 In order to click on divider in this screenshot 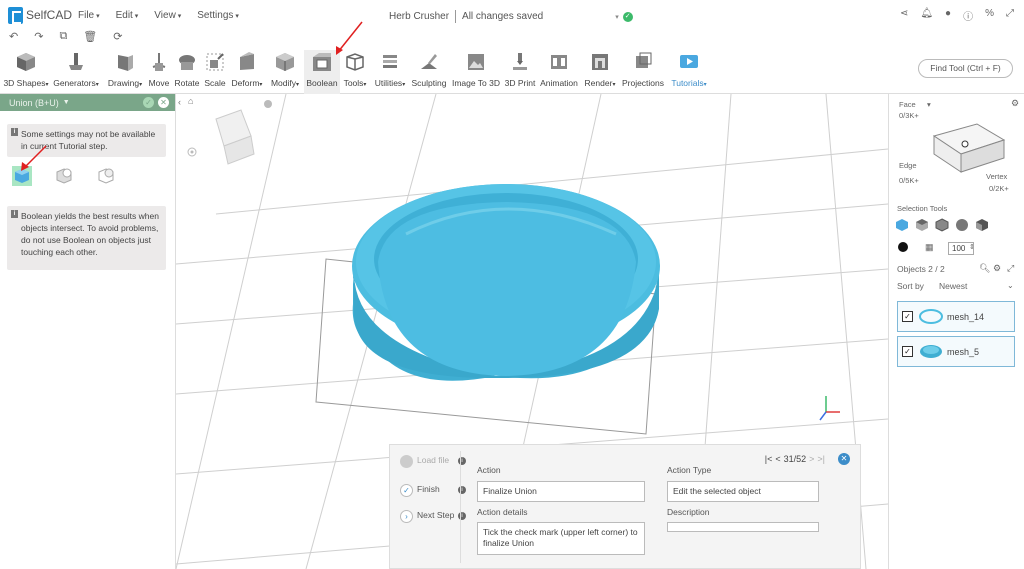, I will do `click(460, 507)`.